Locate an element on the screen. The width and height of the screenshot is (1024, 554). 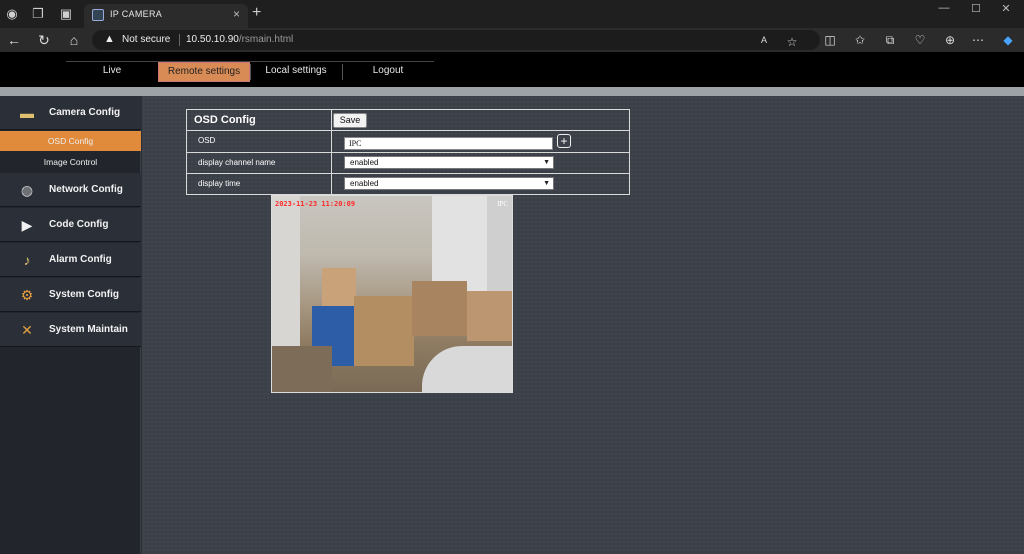
tools-icon: ✕ is located at coordinates (27, 330).